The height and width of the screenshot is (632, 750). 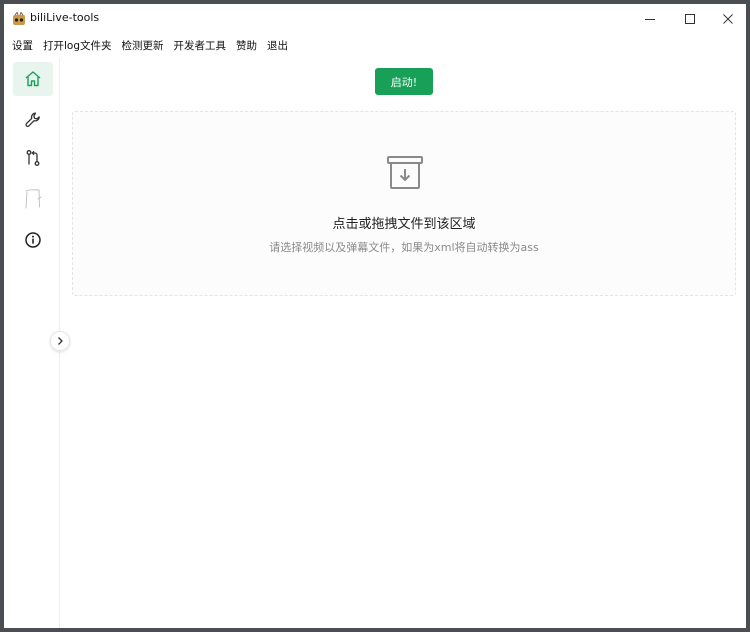 I want to click on menu-item-devtools: 开发者工具, so click(x=200, y=46).